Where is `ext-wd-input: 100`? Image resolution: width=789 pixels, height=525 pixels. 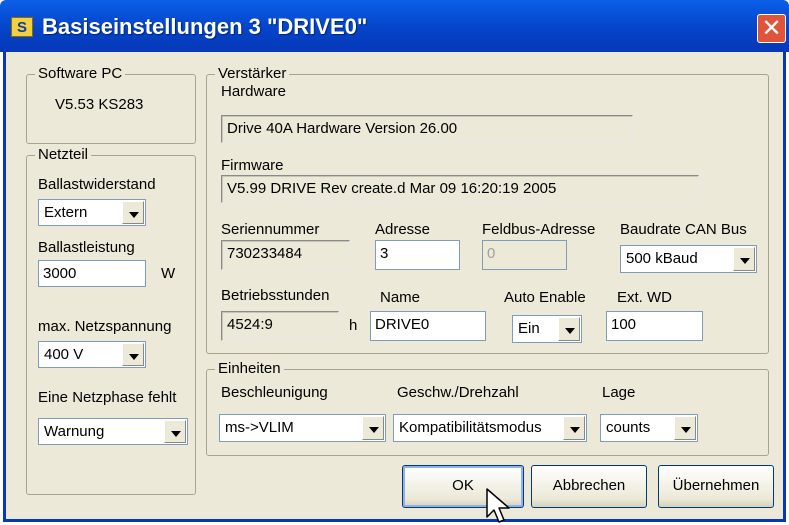 ext-wd-input: 100 is located at coordinates (654, 326).